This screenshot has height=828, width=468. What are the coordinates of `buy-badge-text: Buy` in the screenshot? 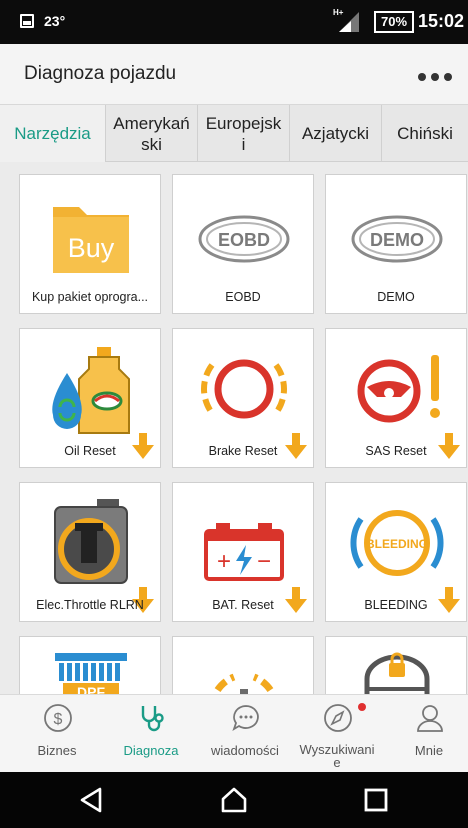 It's located at (91, 248).